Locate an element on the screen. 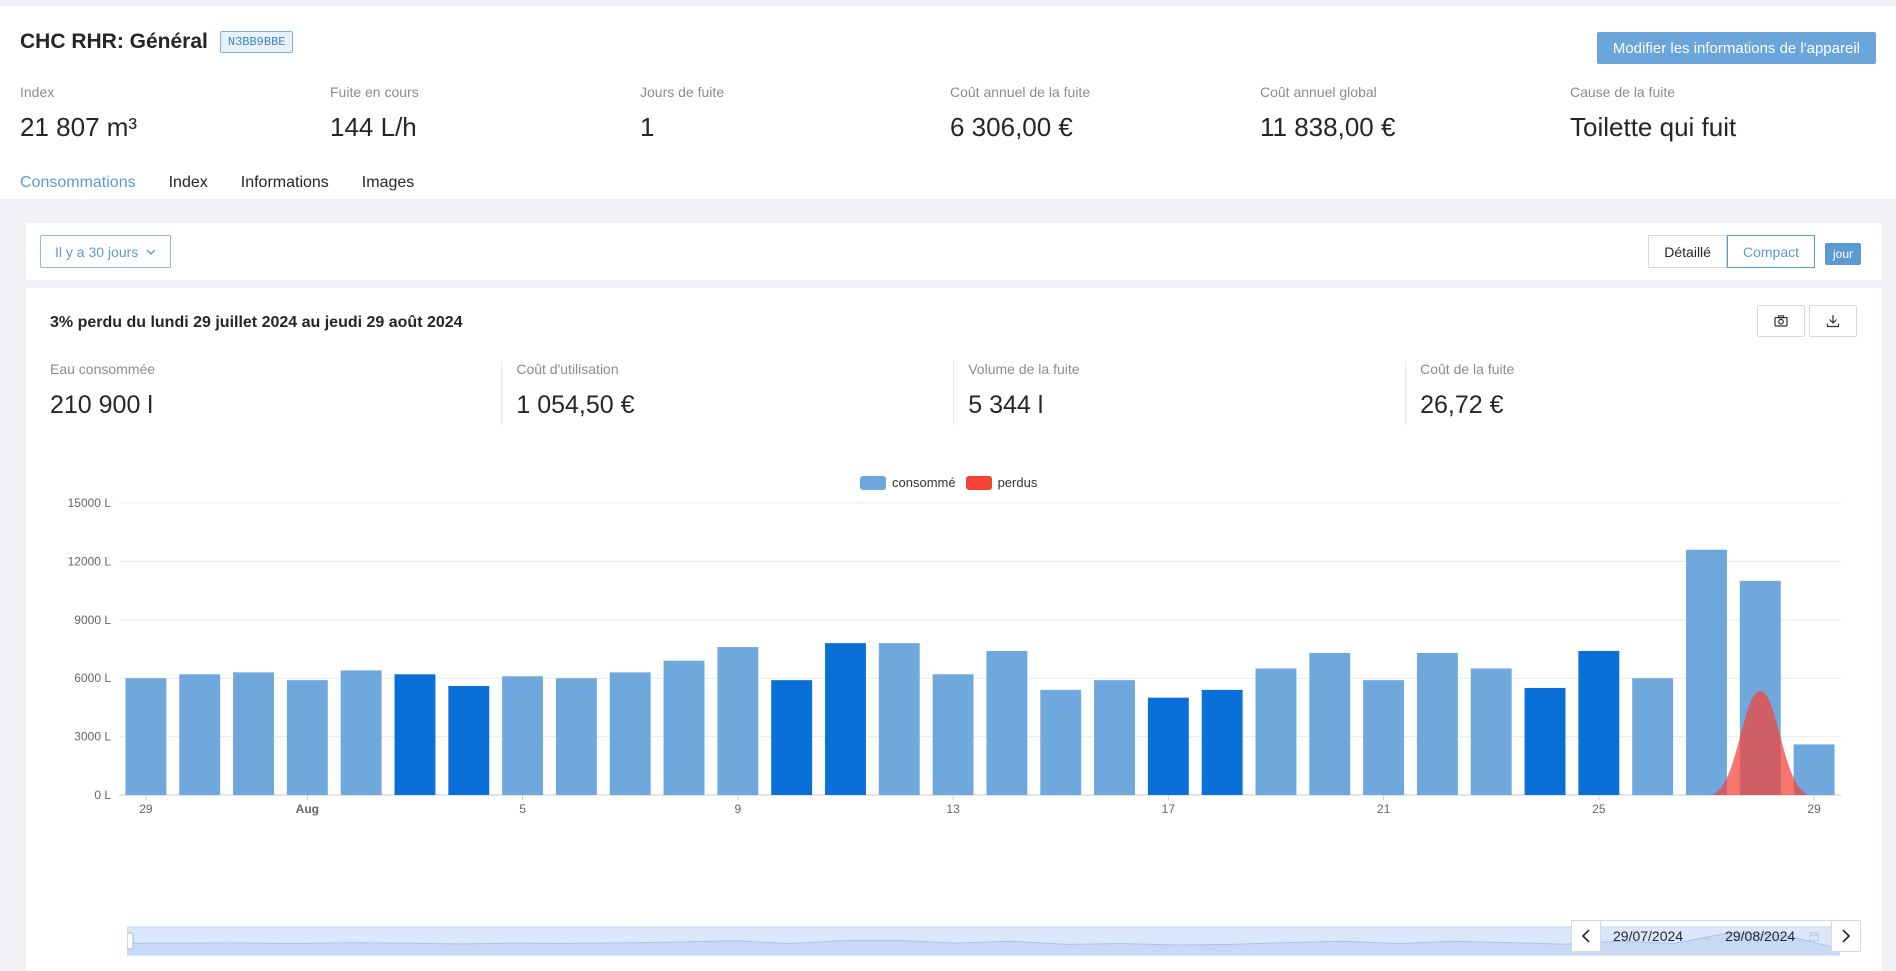 The width and height of the screenshot is (1896, 971). page-title: CHC RHR: Général is located at coordinates (114, 41).